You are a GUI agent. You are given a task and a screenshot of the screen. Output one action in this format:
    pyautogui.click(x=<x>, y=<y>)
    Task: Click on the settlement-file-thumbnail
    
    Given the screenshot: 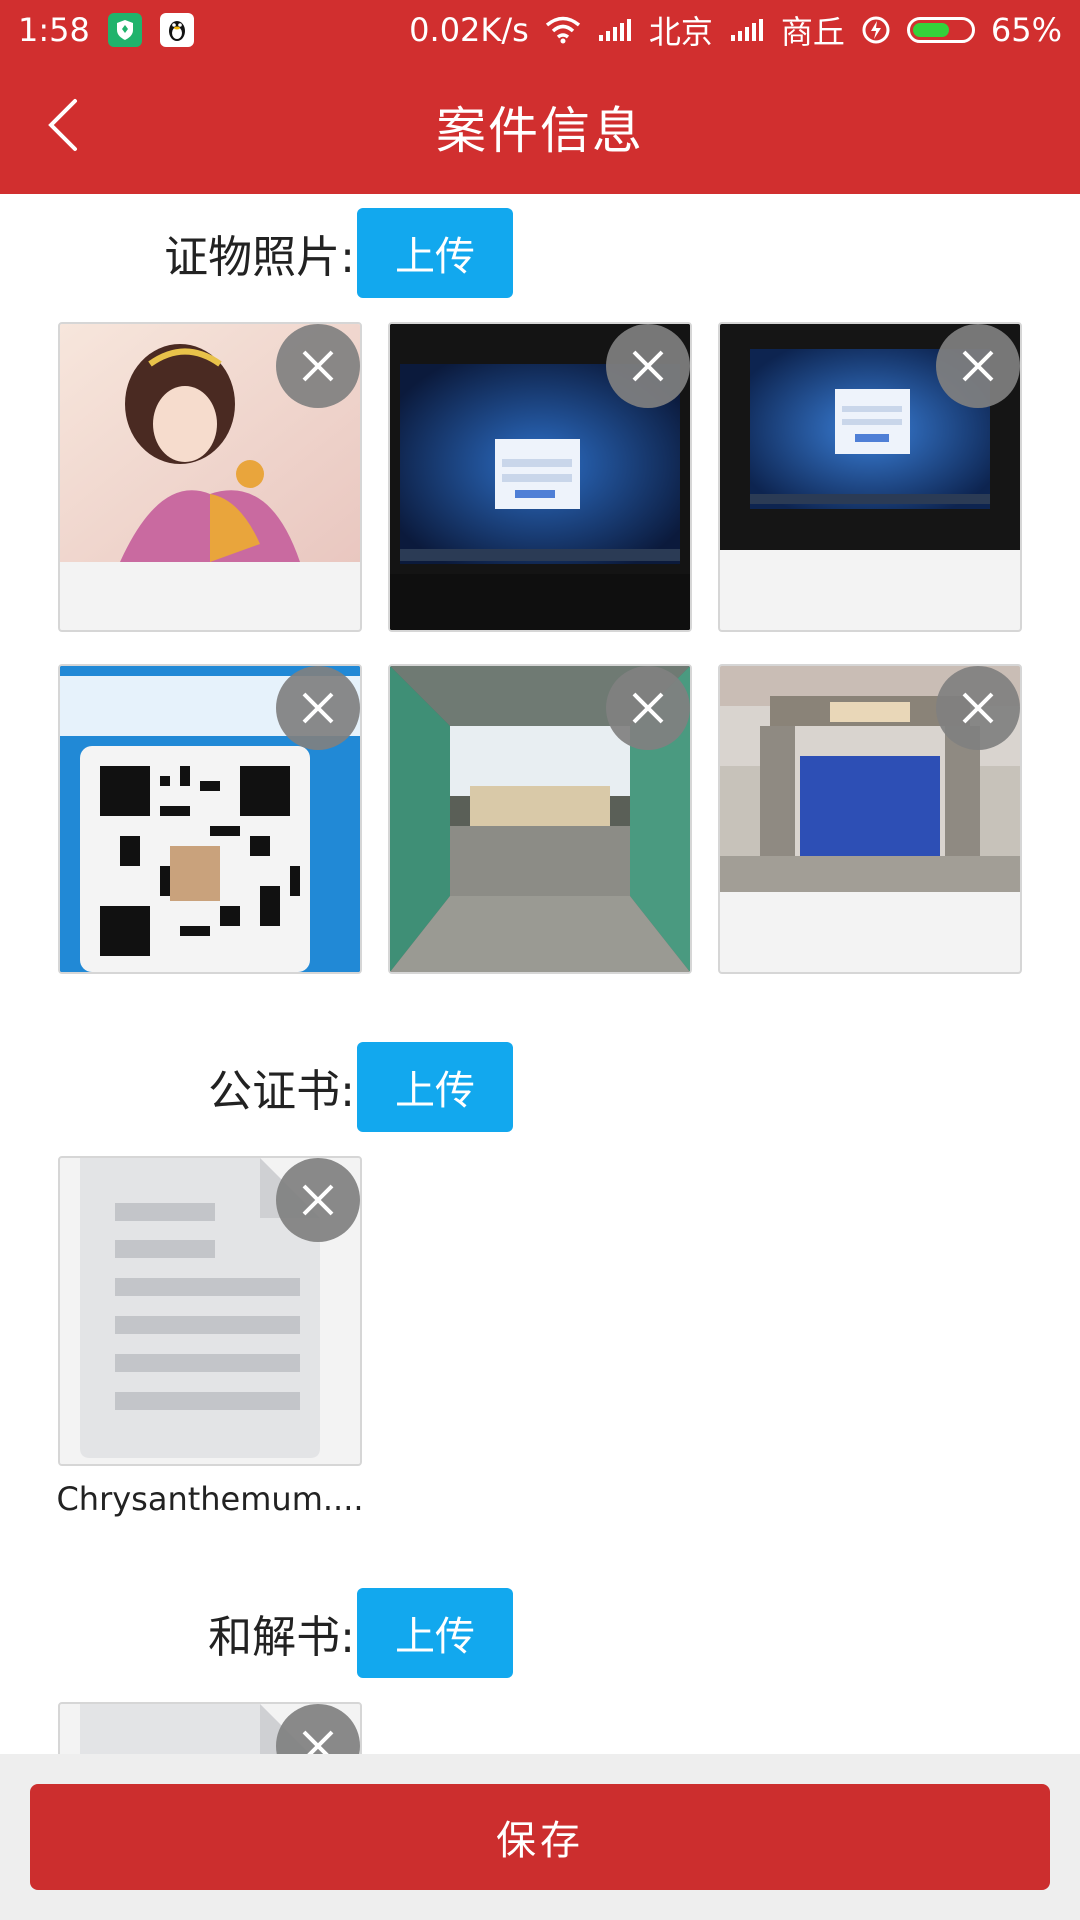 What is the action you would take?
    pyautogui.click(x=210, y=1728)
    